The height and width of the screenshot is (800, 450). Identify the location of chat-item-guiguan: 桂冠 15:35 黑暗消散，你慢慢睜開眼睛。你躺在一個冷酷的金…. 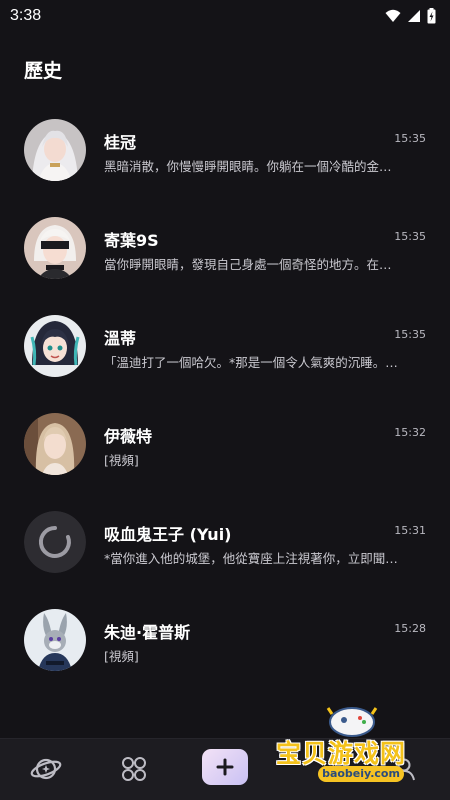
(225, 149).